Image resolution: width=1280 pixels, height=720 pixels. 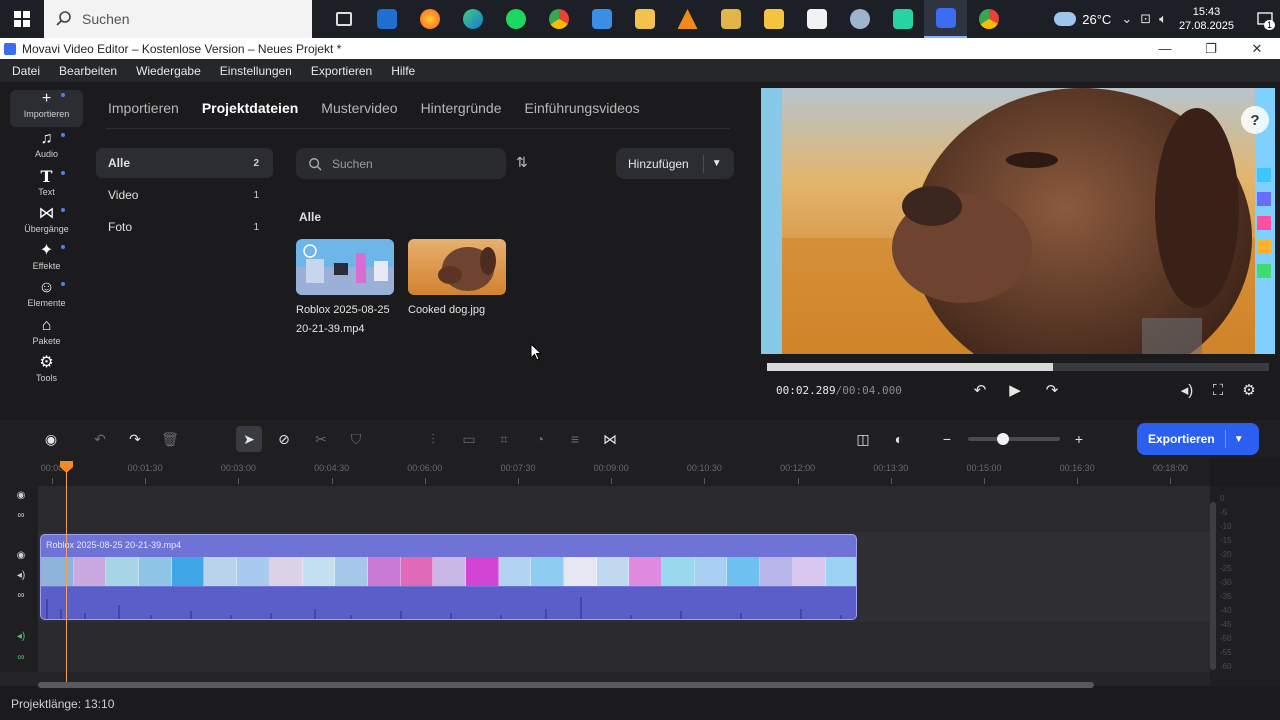 I want to click on notes-icon, so click(x=773, y=19).